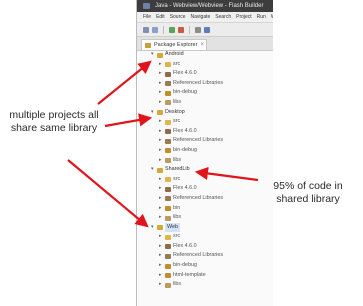  Describe the element at coordinates (205, 55) in the screenshot. I see `tree-project-row: ▾ Android` at that location.